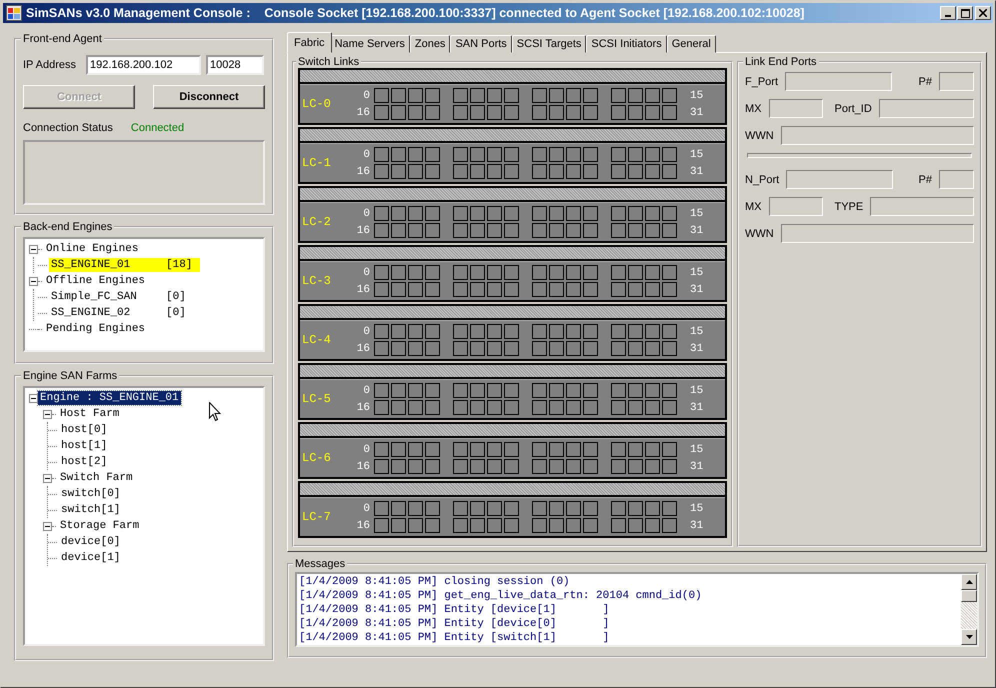 Image resolution: width=996 pixels, height=688 pixels. Describe the element at coordinates (370, 44) in the screenshot. I see `tab: Name Servers` at that location.